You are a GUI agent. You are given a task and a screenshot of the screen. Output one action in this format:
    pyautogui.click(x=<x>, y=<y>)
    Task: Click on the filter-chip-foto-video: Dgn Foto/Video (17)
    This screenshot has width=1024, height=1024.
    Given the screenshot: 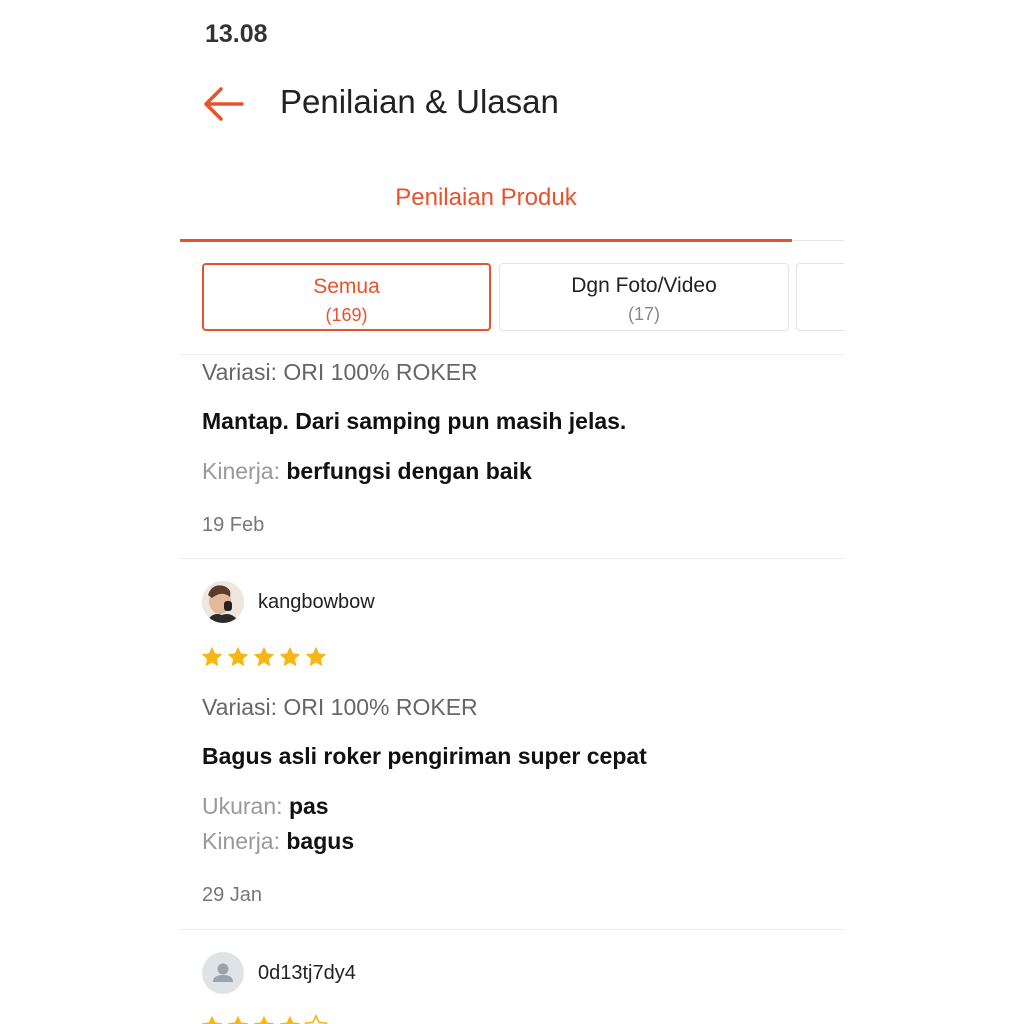 What is the action you would take?
    pyautogui.click(x=644, y=297)
    